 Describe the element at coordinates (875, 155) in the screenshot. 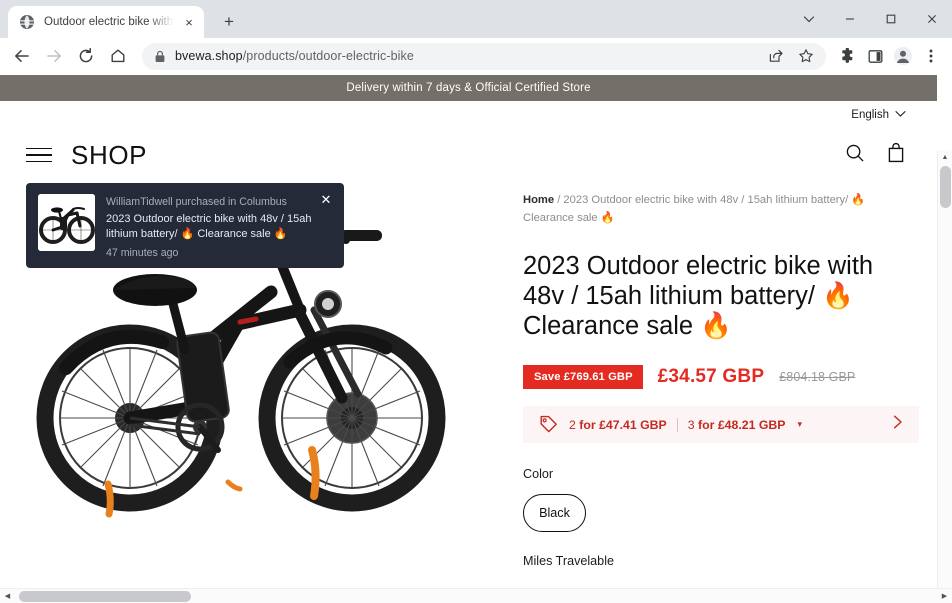

I see `header-icons` at that location.